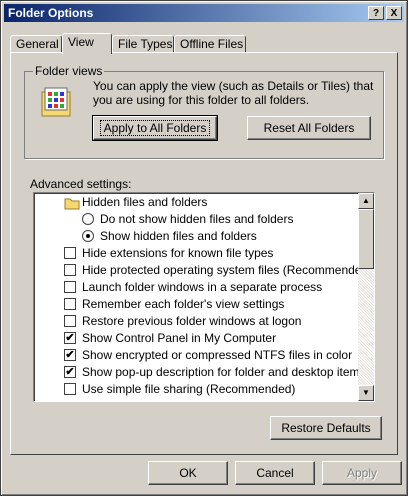 The height and width of the screenshot is (496, 408). What do you see at coordinates (87, 43) in the screenshot?
I see `tab-view: View` at bounding box center [87, 43].